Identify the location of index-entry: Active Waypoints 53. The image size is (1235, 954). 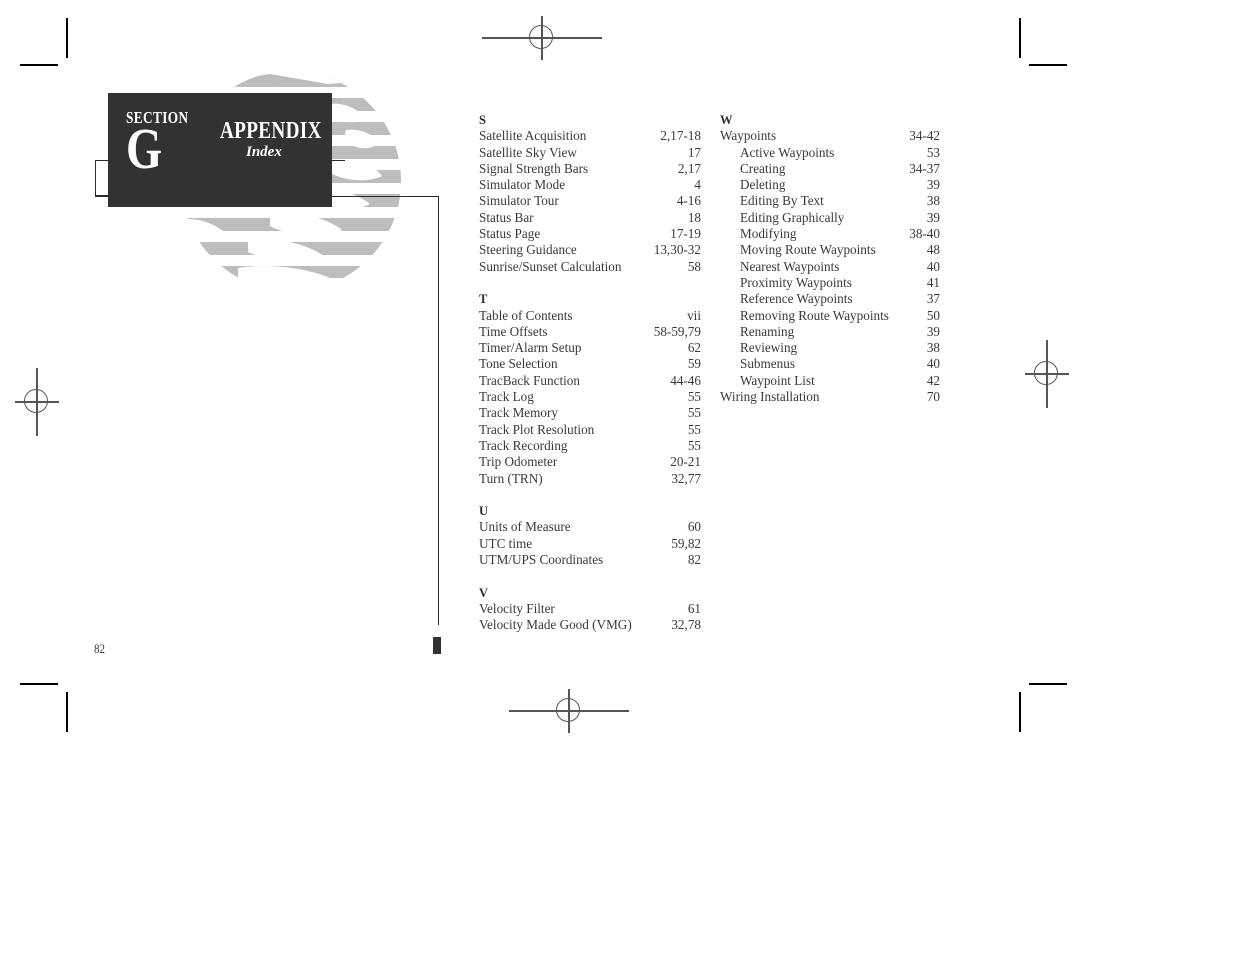
(830, 153).